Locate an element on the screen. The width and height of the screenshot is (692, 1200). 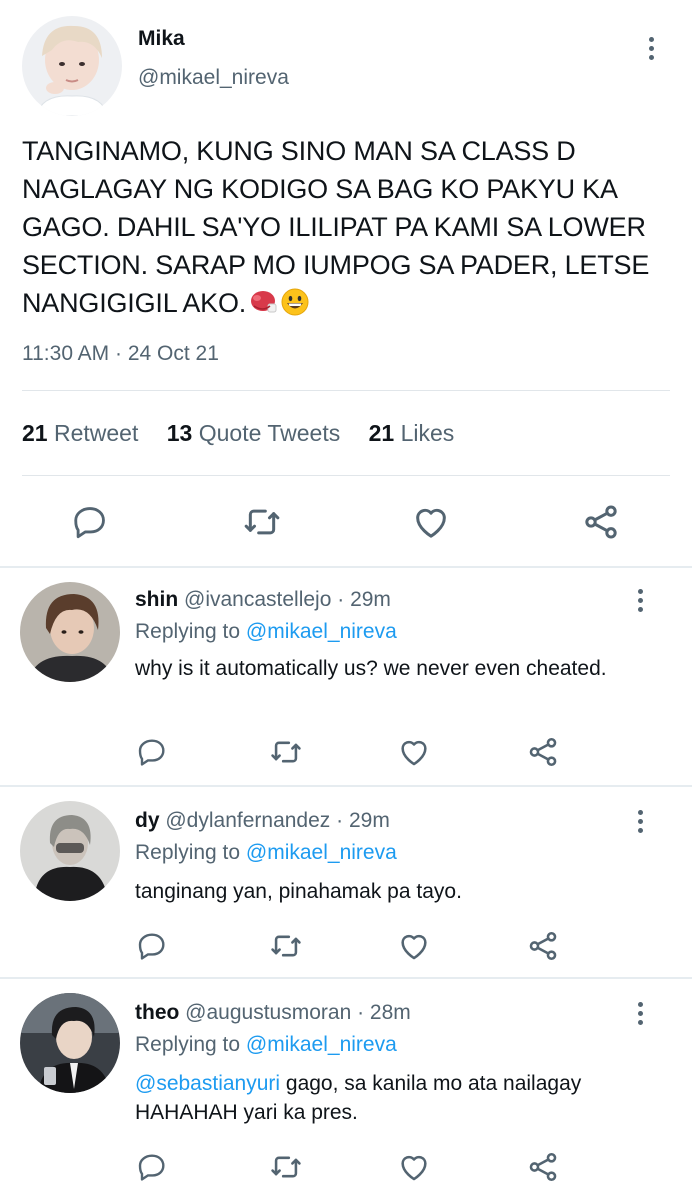
quotes-stat: 13 Quote Tweets is located at coordinates (253, 433).